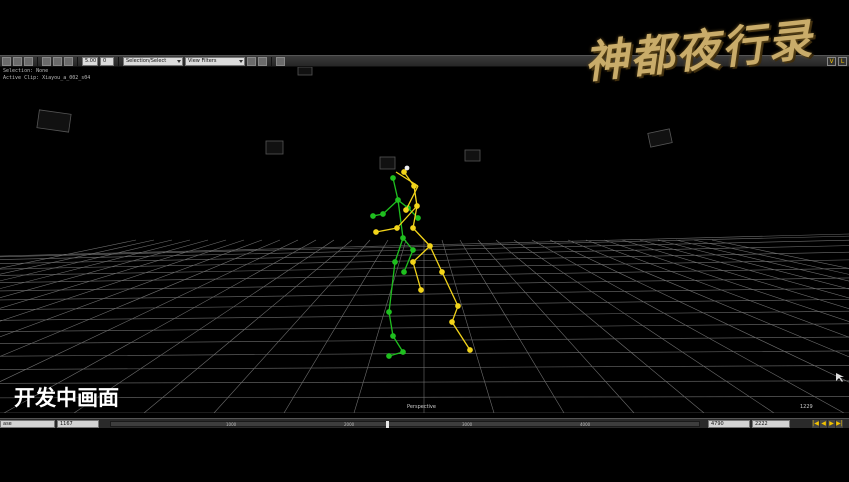  What do you see at coordinates (90, 61) in the screenshot?
I see `step-field: 5.00` at bounding box center [90, 61].